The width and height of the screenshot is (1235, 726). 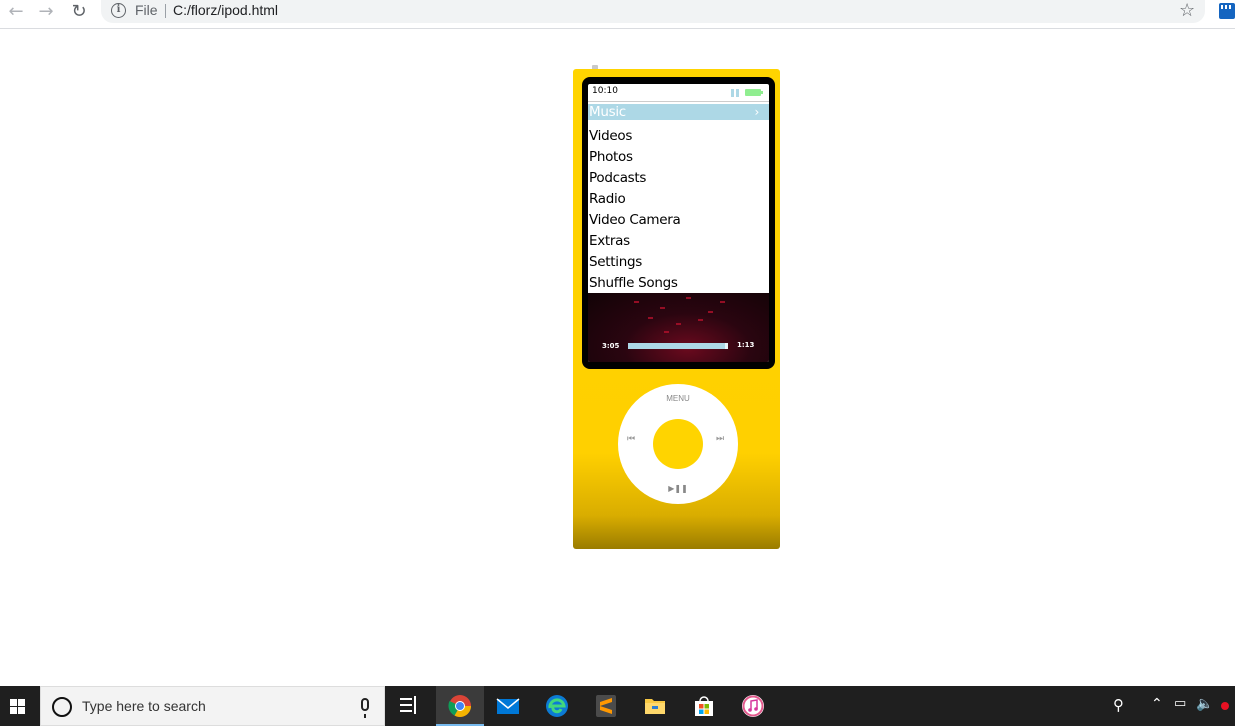 I want to click on explorer-taskbar-button, so click(x=655, y=706).